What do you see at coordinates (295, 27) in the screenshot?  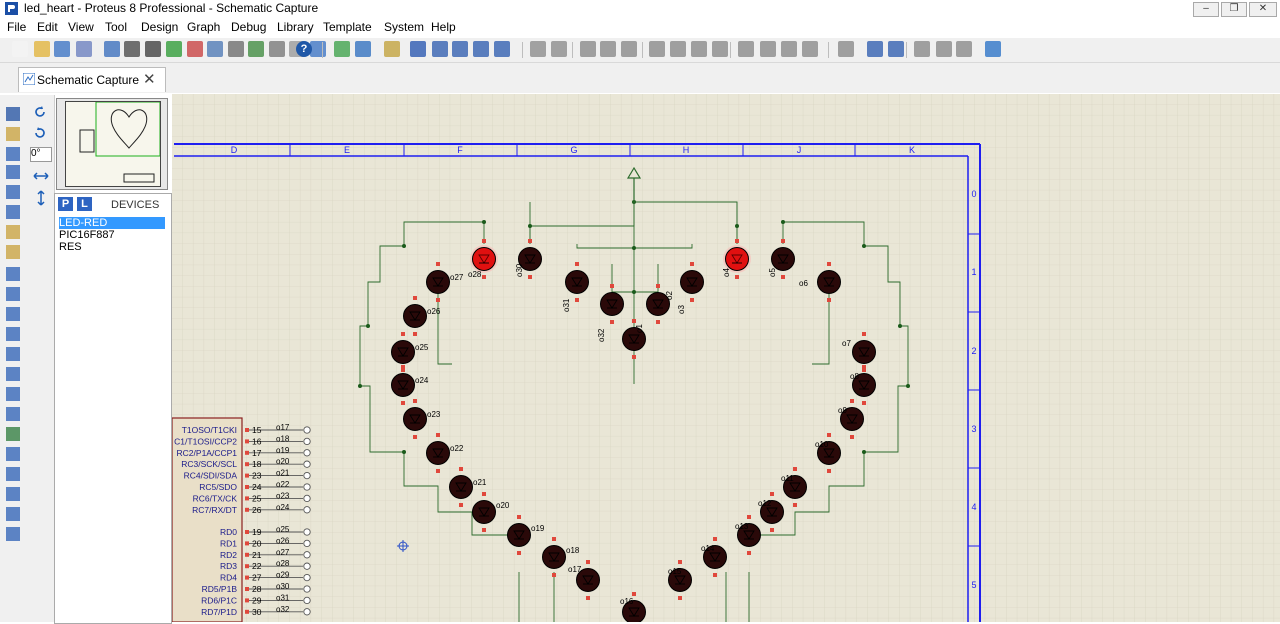 I see `menu-library: Library` at bounding box center [295, 27].